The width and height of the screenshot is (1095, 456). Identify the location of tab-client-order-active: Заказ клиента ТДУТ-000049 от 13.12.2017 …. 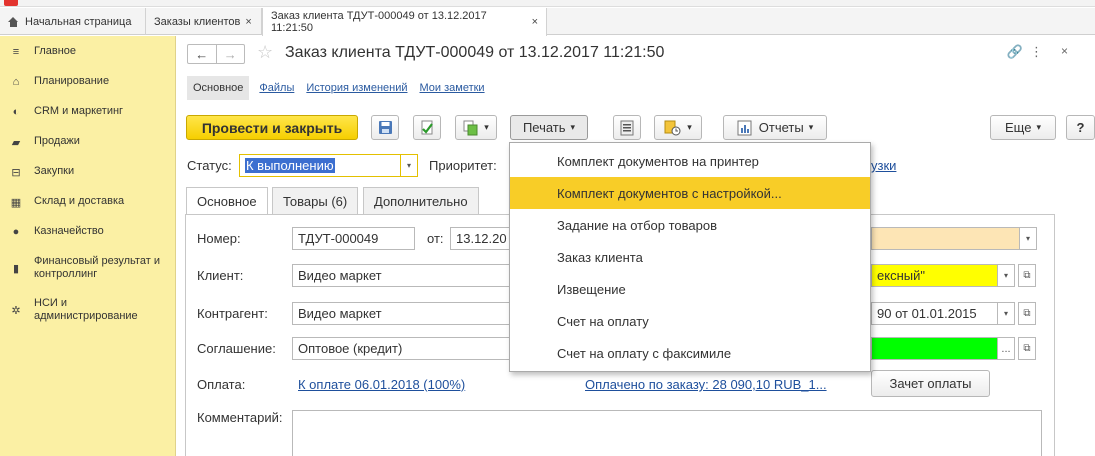
(404, 22).